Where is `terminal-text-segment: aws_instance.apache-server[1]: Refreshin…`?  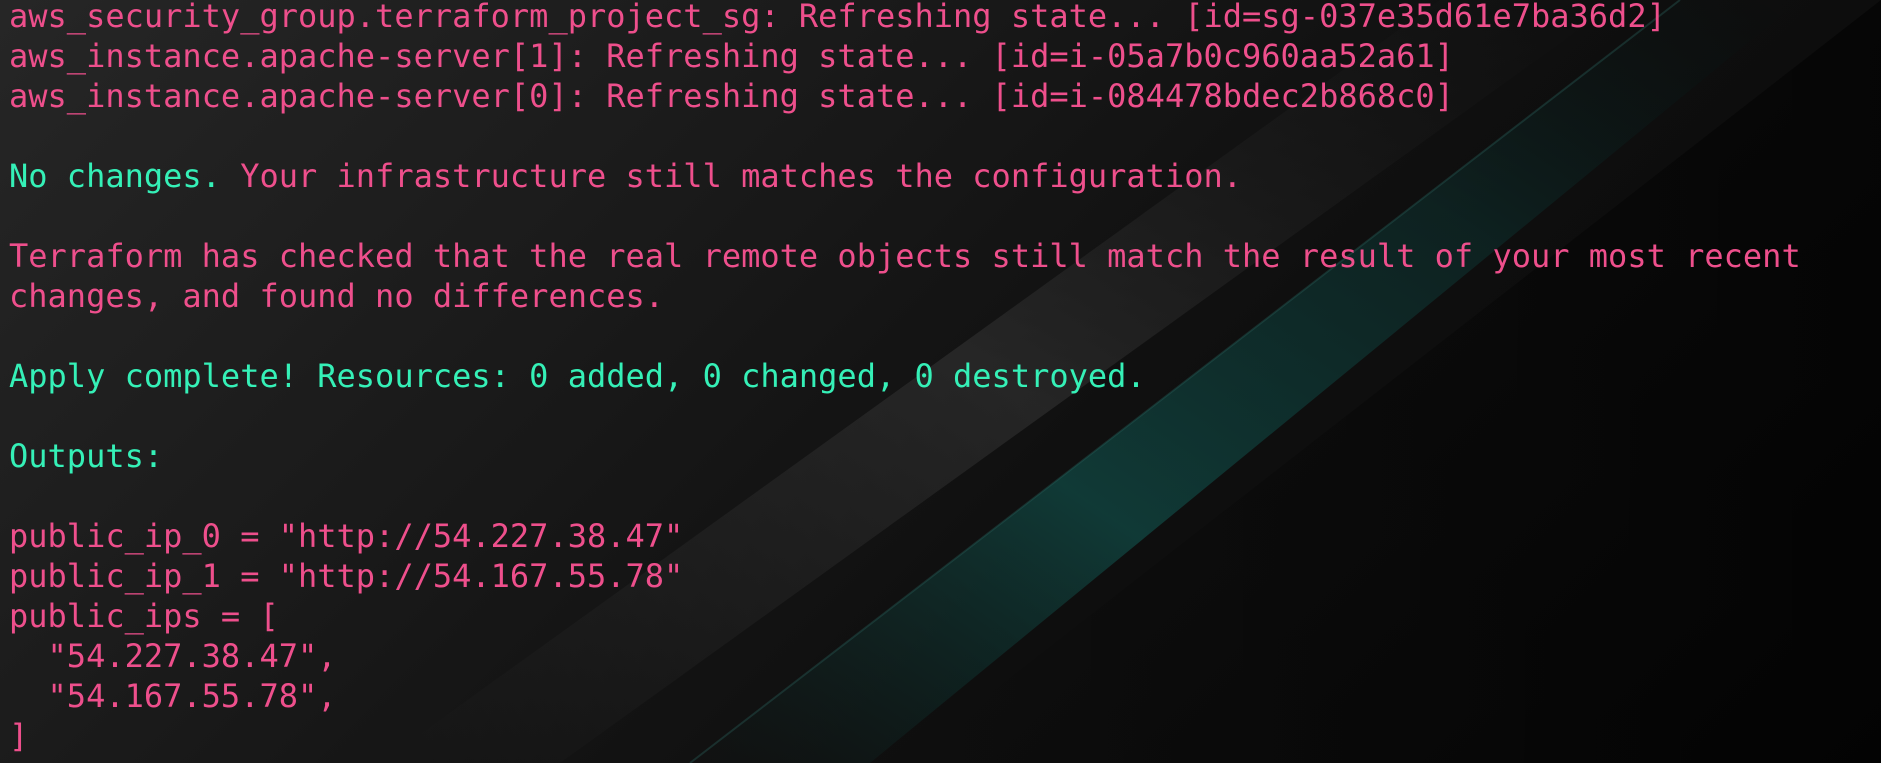 terminal-text-segment: aws_instance.apache-server[1]: Refreshin… is located at coordinates (731, 56).